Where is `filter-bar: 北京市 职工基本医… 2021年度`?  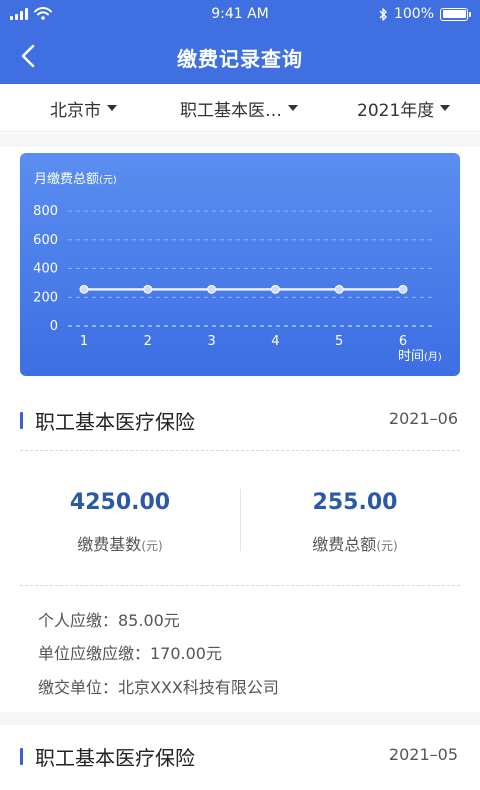
filter-bar: 北京市 职工基本医… 2021年度 is located at coordinates (240, 108).